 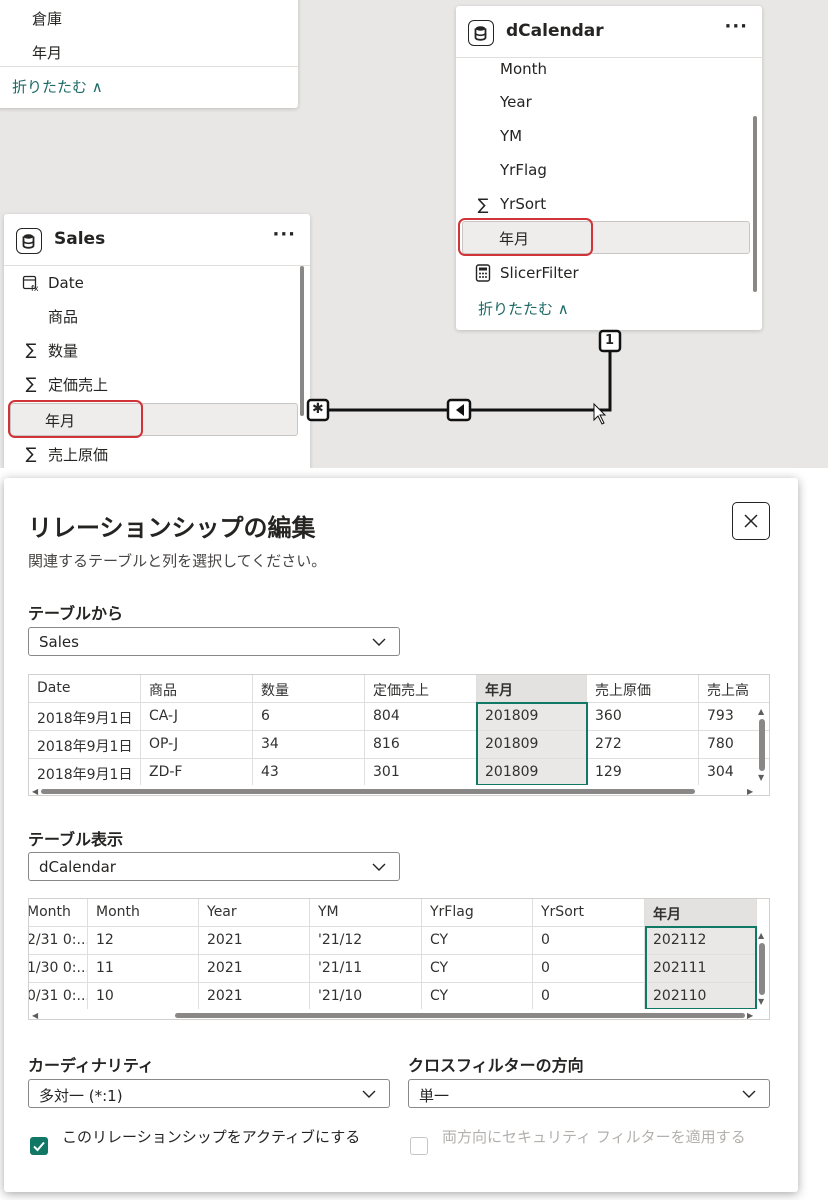 I want to click on grid-cell: 43, so click(x=309, y=773).